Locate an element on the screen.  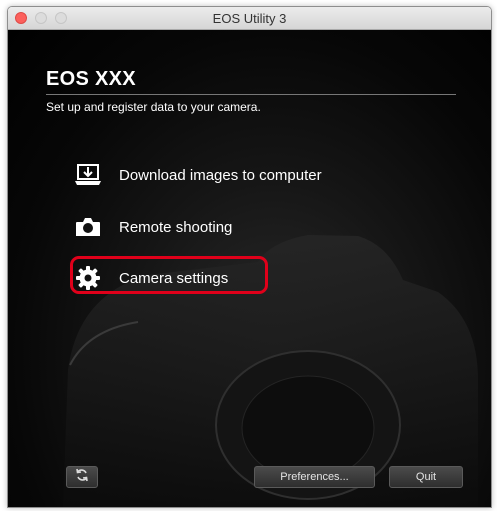
window-title: EOS Utility 3 is located at coordinates (249, 18).